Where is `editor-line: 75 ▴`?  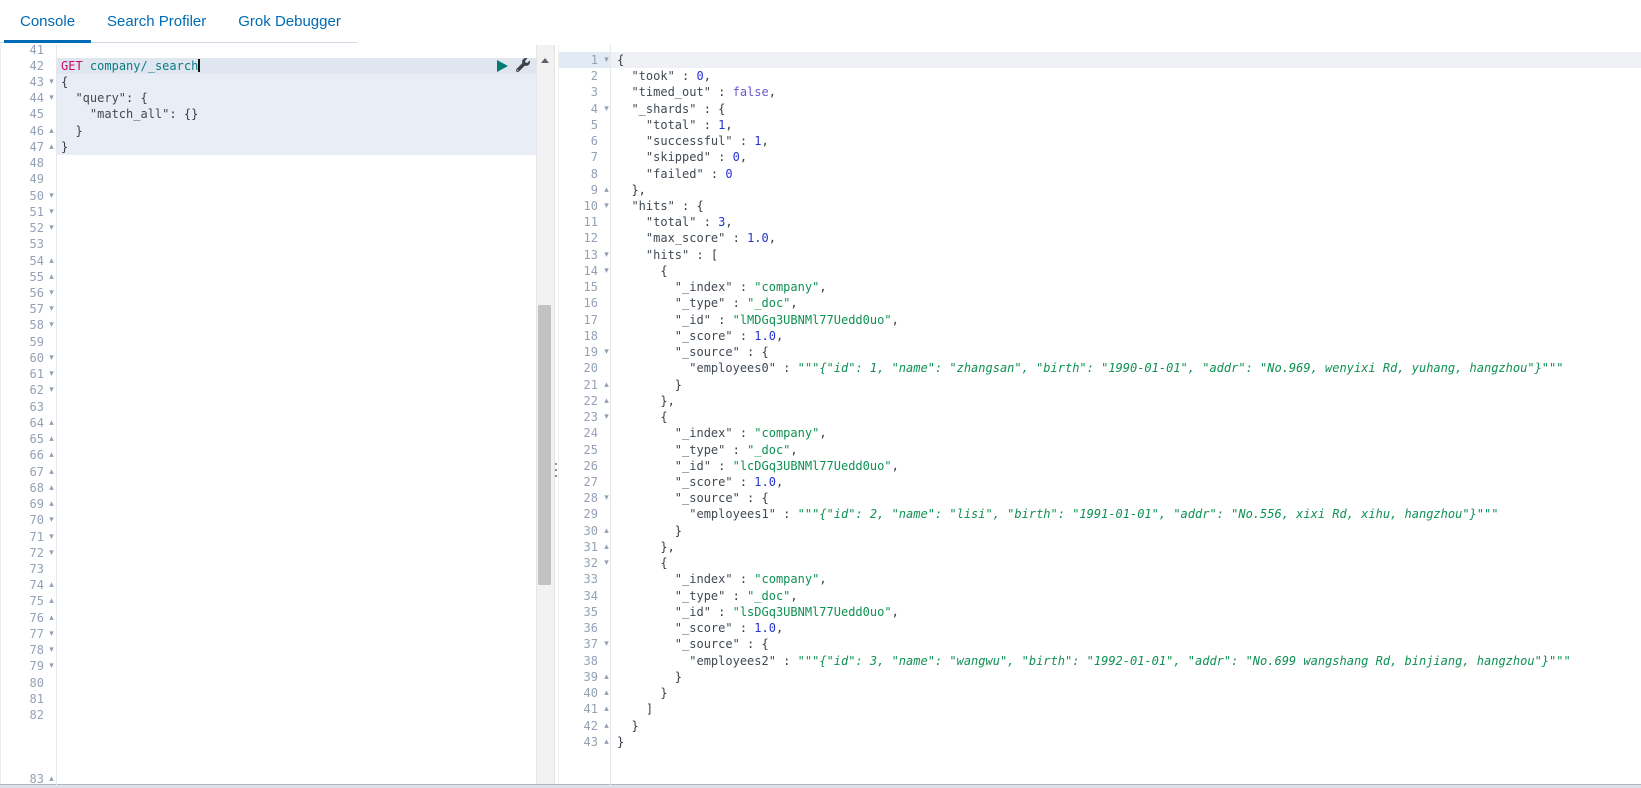
editor-line: 75 ▴ is located at coordinates (269, 601).